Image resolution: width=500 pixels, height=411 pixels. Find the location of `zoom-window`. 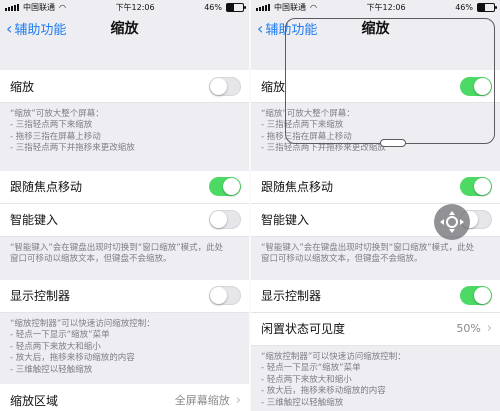

zoom-window is located at coordinates (390, 82).